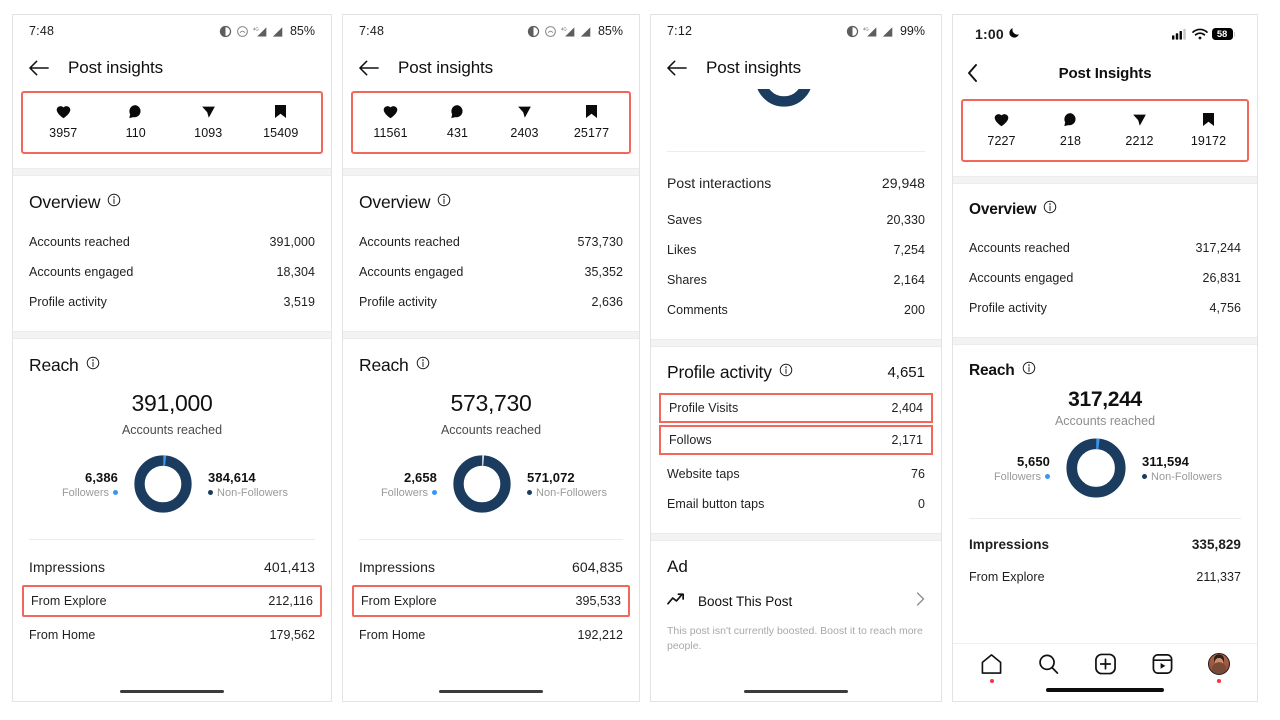 The width and height of the screenshot is (1280, 720). Describe the element at coordinates (796, 220) in the screenshot. I see `table-row: Saves 20,330` at that location.